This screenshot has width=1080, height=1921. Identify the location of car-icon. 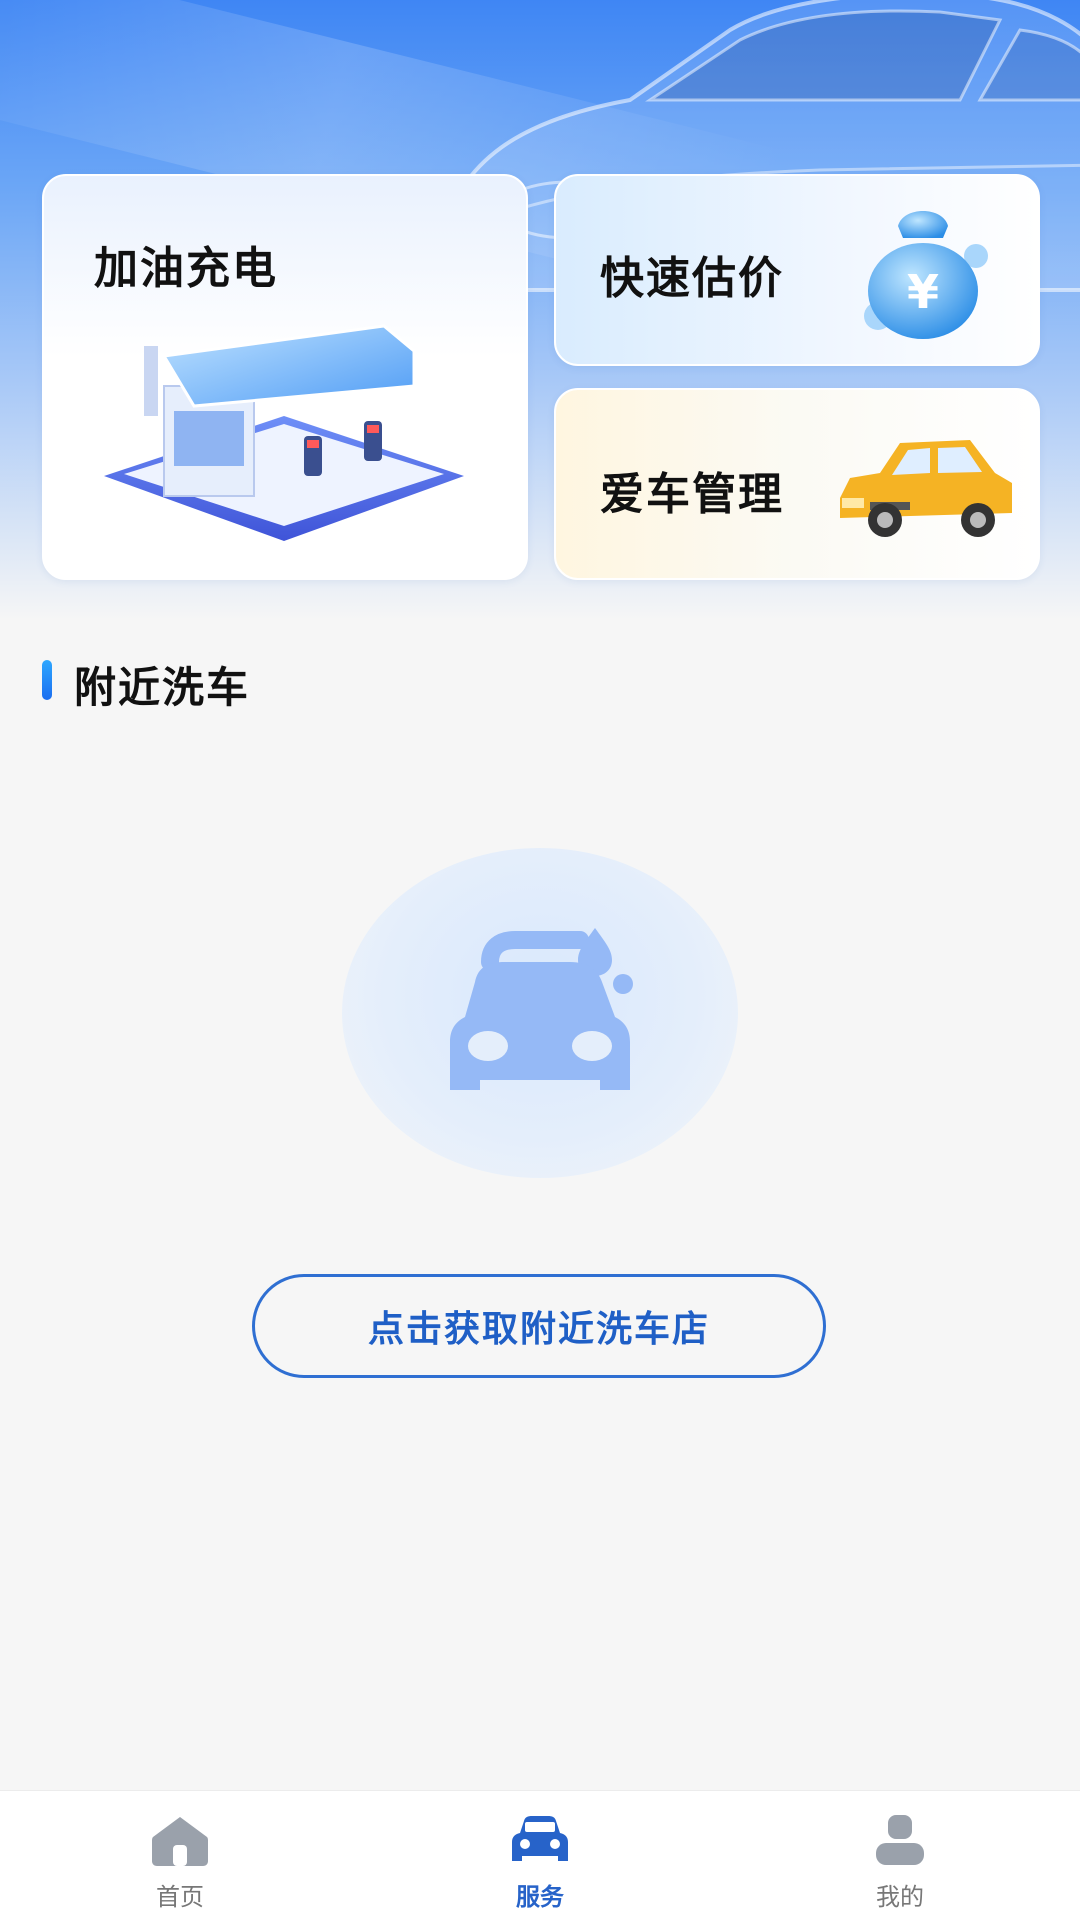
(540, 1838).